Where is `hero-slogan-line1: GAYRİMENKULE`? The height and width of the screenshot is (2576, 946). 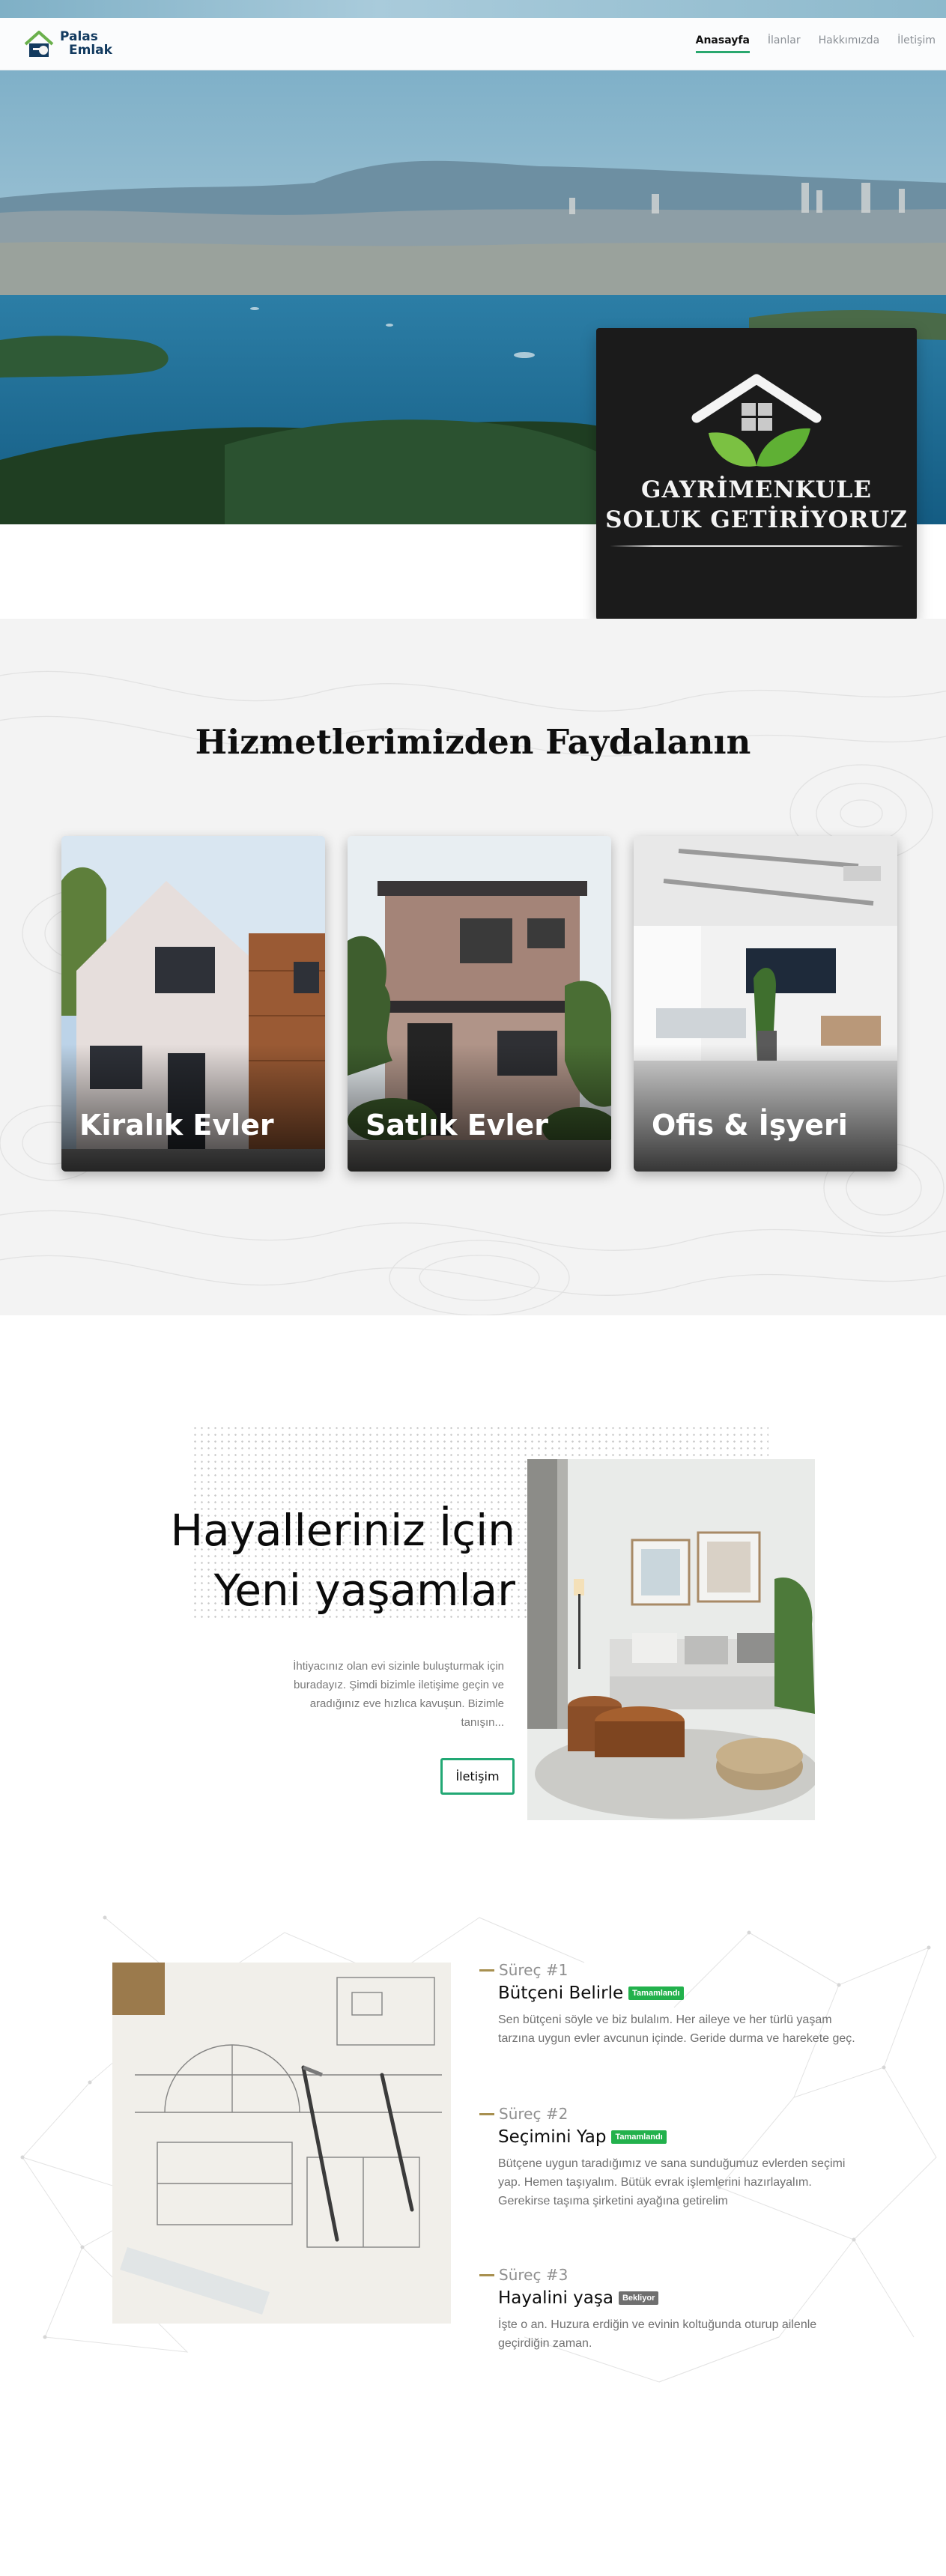
hero-slogan-line1: GAYRİMENKULE is located at coordinates (756, 489).